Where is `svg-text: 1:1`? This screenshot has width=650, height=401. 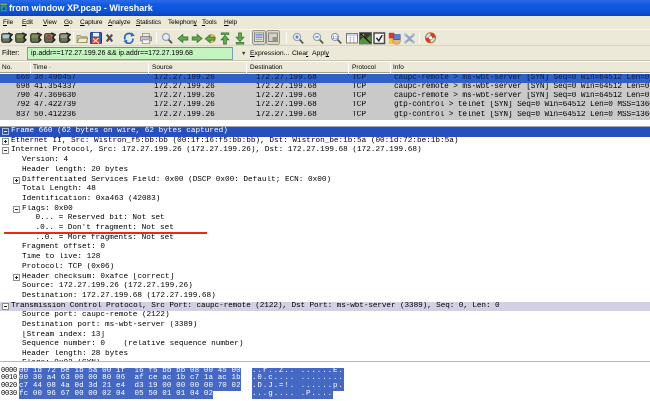
svg-text: 1:1 is located at coordinates (335, 37).